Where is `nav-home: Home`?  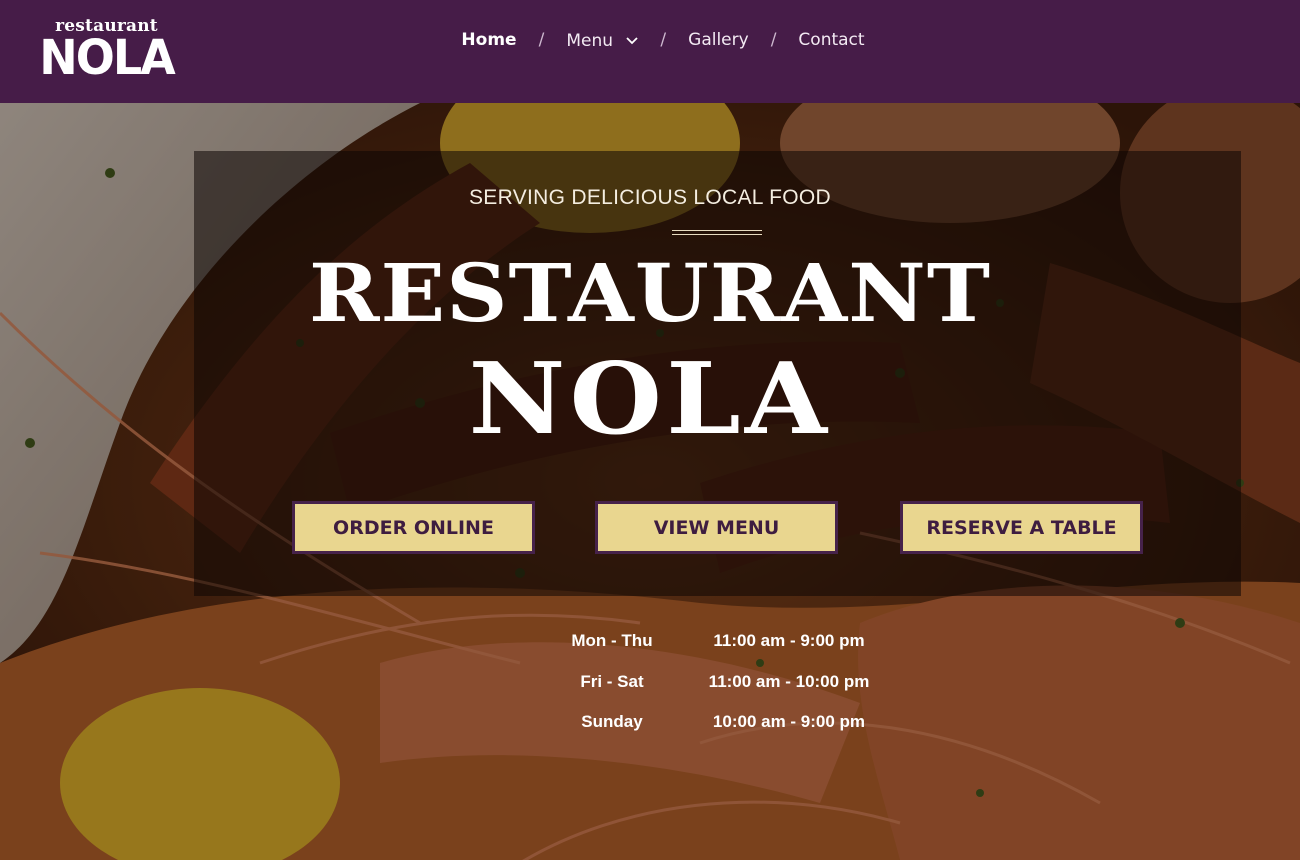
nav-home: Home is located at coordinates (488, 40).